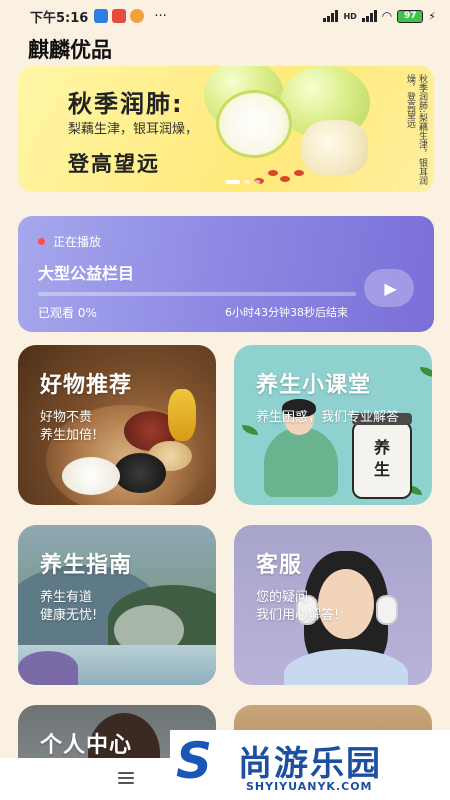  Describe the element at coordinates (86, 565) in the screenshot. I see `card-title: 养生指南` at that location.